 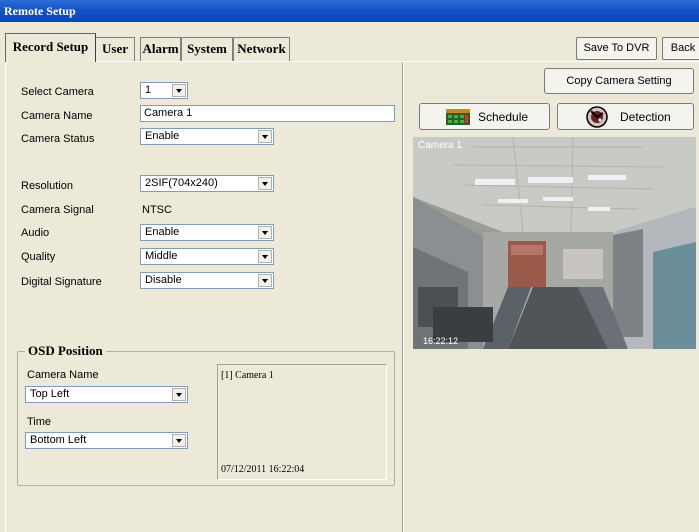 I want to click on quality-label: Quality, so click(x=38, y=257).